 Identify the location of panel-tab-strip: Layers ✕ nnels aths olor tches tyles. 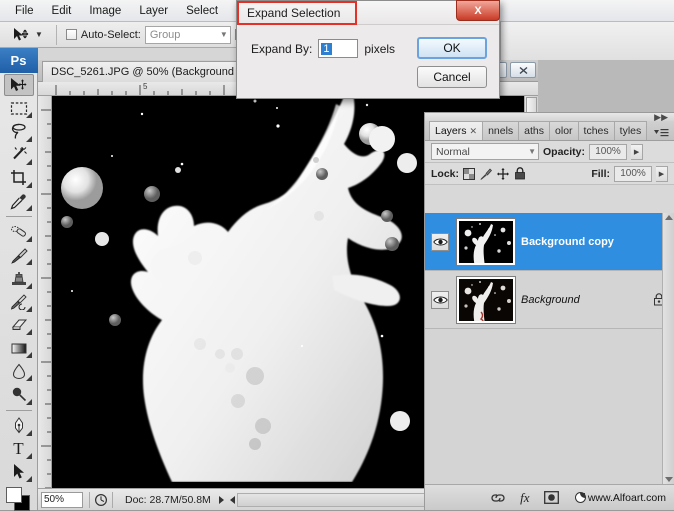
(549, 131).